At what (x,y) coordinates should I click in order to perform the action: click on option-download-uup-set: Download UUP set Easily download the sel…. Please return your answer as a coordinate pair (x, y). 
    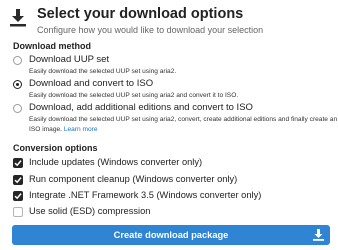
    Looking at the image, I should click on (173, 65).